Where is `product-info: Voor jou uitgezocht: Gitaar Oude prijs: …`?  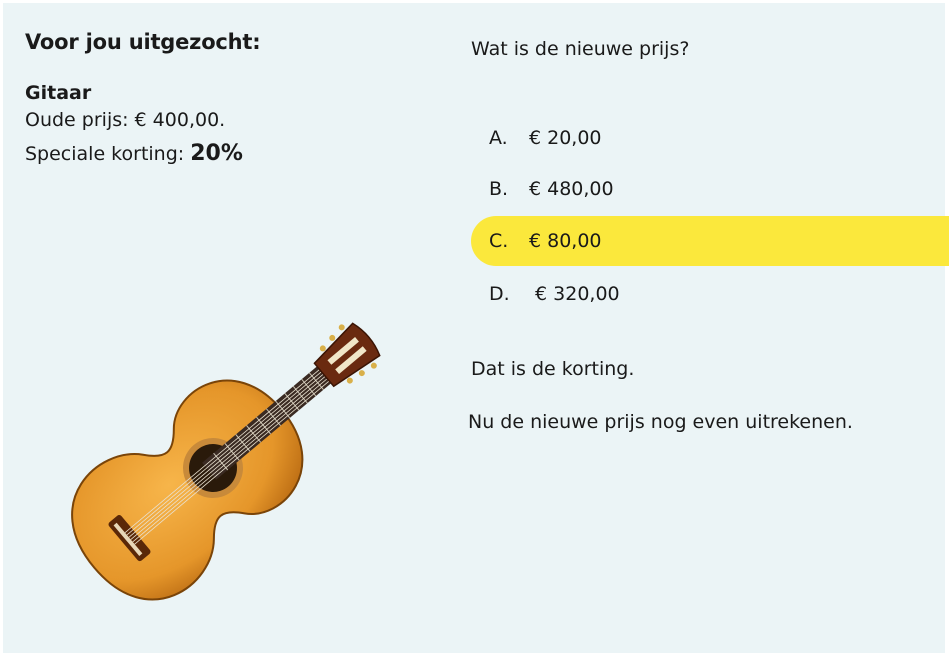 product-info: Voor jou uitgezocht: Gitaar Oude prijs: … is located at coordinates (235, 103).